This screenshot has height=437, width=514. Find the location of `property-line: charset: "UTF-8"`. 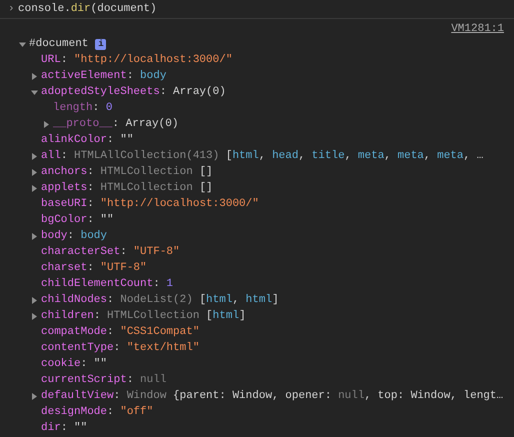

property-line: charset: "UTF-8" is located at coordinates (94, 268).